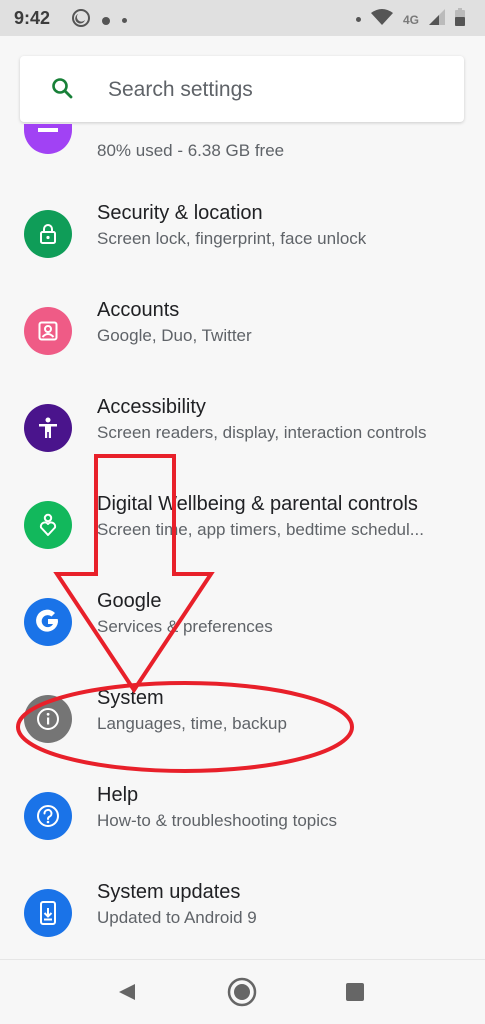 The width and height of the screenshot is (485, 1024). I want to click on item-title: Security & location, so click(180, 213).